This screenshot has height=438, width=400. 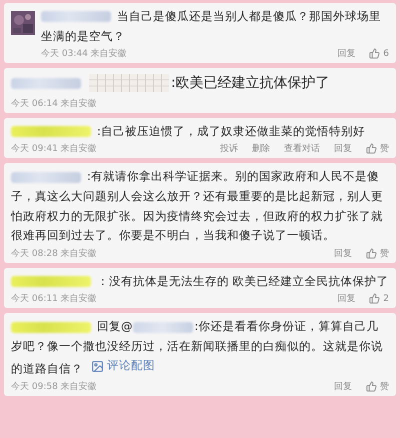 I want to click on comment-time: 今天 09:58 来自安徽, so click(x=54, y=387).